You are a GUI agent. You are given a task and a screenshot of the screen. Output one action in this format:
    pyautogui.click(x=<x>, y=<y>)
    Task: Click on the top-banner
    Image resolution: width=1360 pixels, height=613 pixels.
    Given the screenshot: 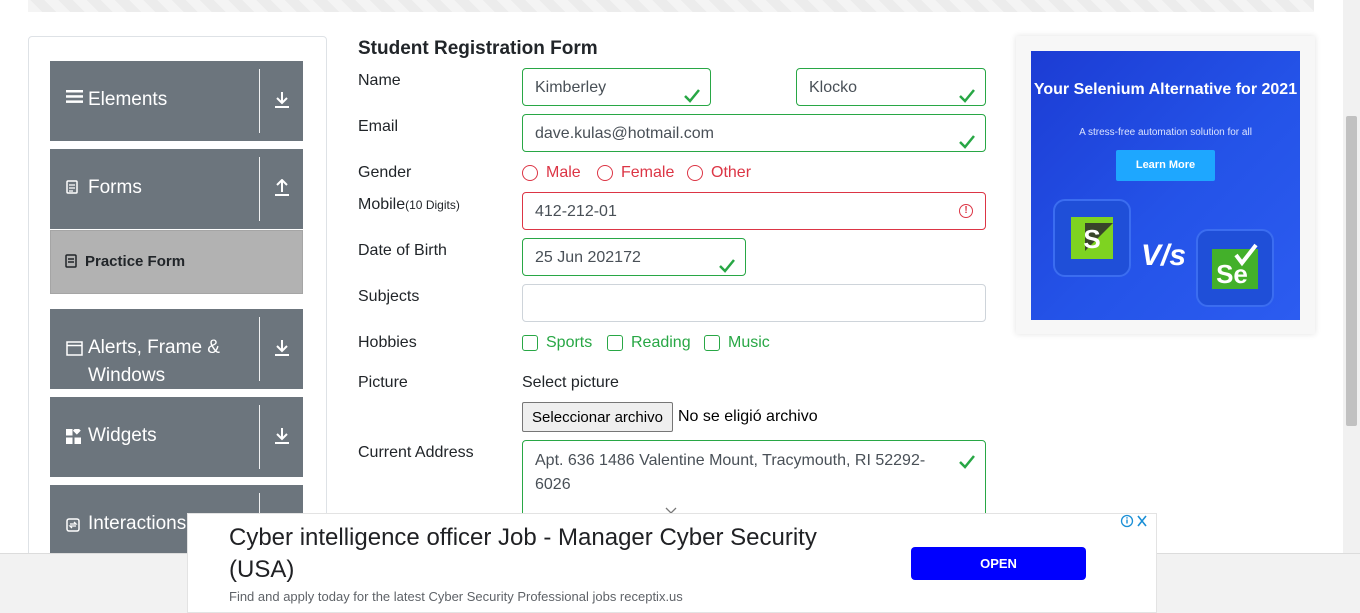 What is the action you would take?
    pyautogui.click(x=671, y=6)
    